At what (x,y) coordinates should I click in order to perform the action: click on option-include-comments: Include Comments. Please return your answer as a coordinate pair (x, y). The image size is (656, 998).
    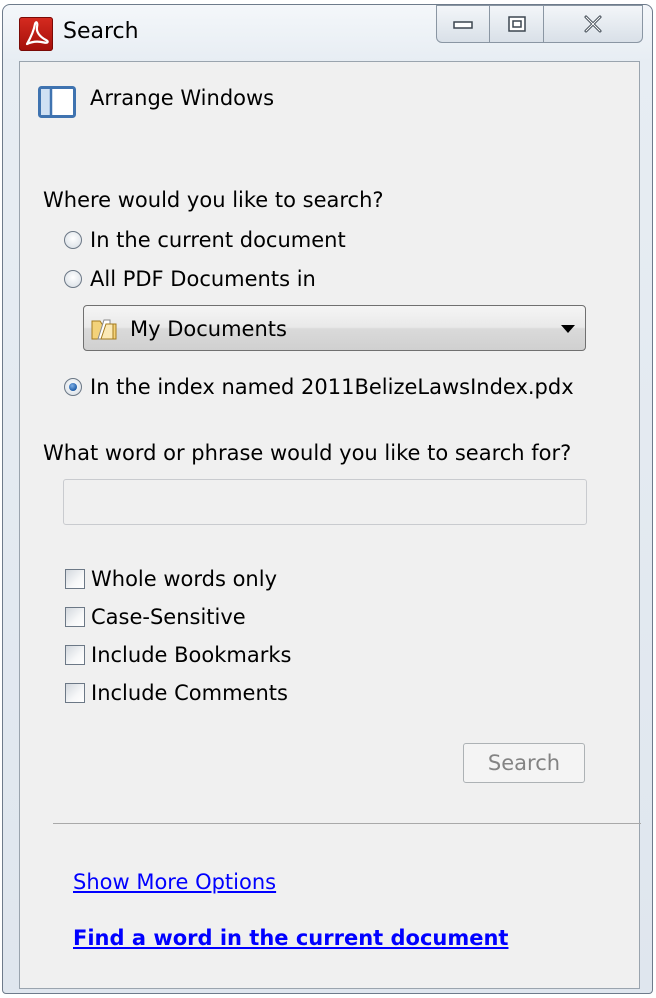
    Looking at the image, I should click on (176, 693).